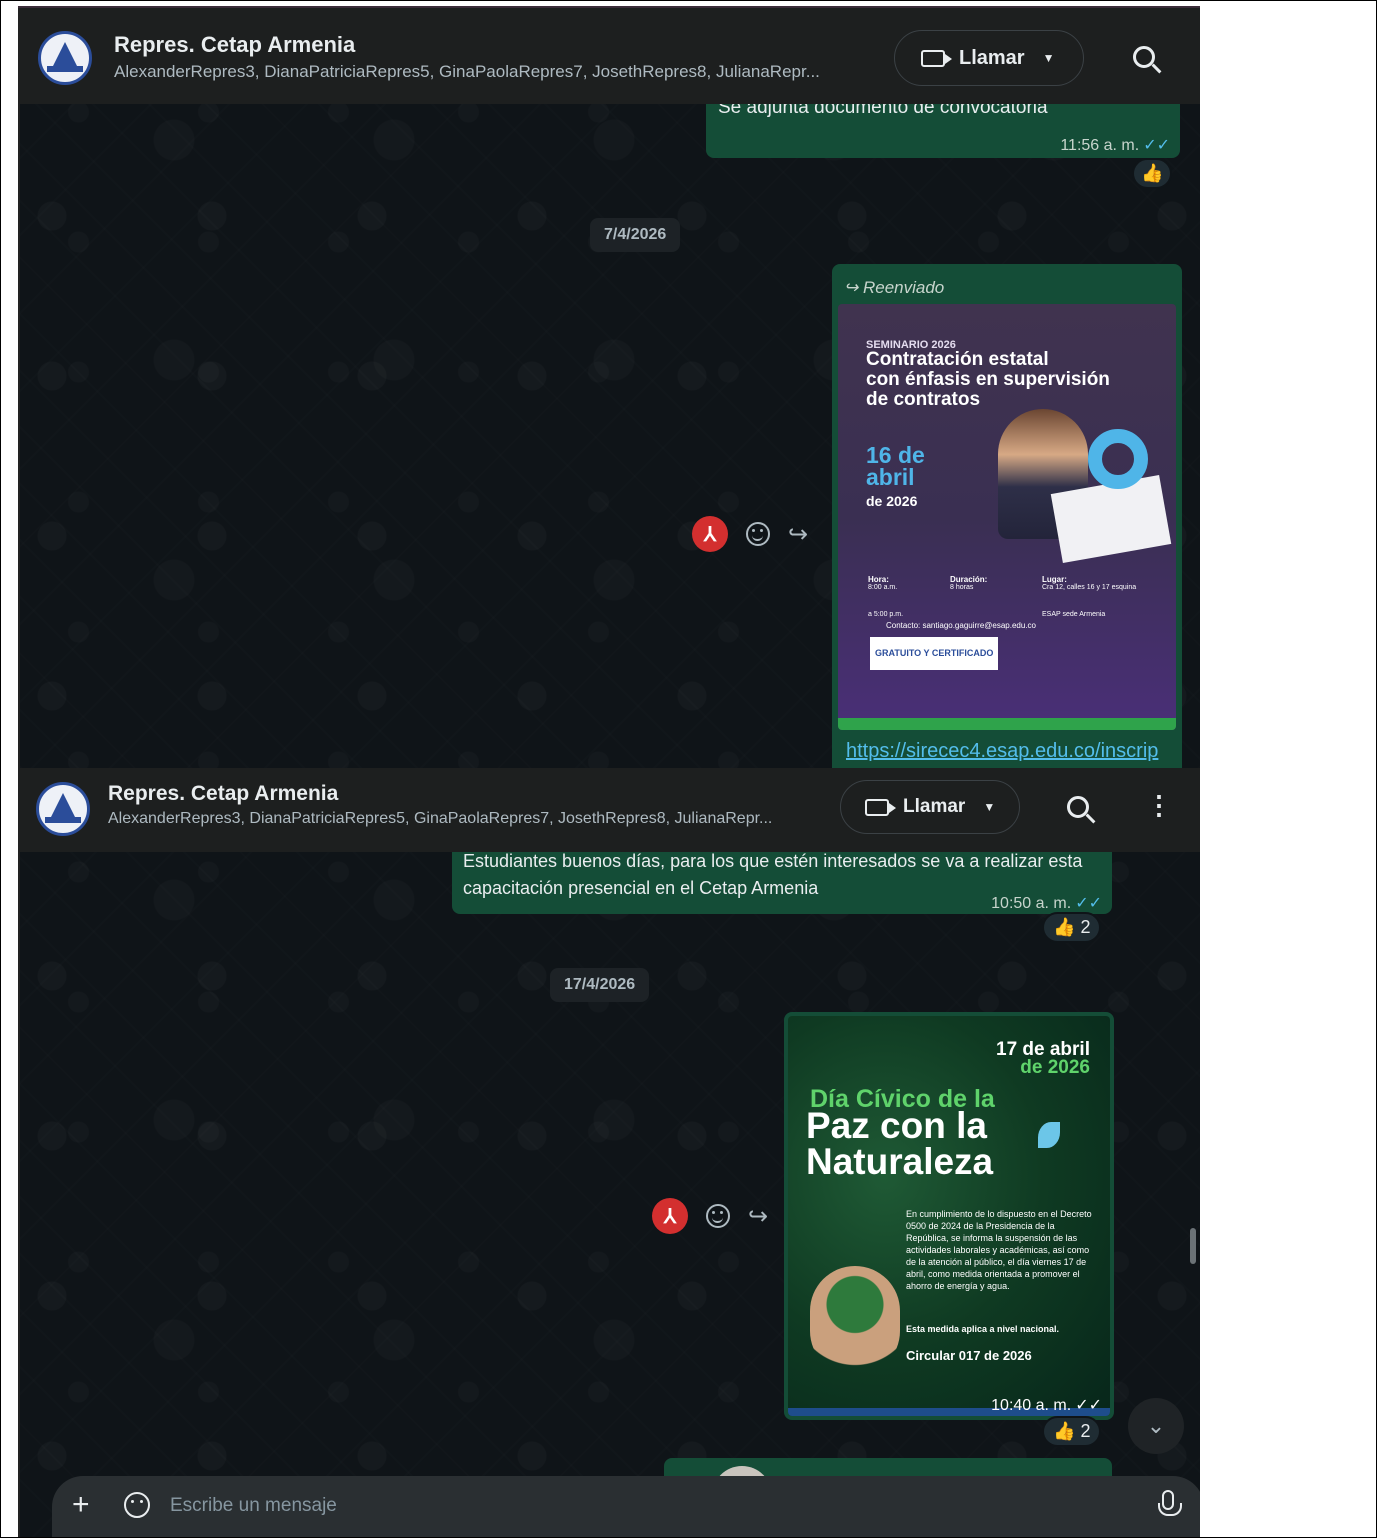 Image resolution: width=1377 pixels, height=1538 pixels. Describe the element at coordinates (1002, 751) in the screenshot. I see `registration-link: https://sirecec4.esap.edu.co/inscrip` at that location.